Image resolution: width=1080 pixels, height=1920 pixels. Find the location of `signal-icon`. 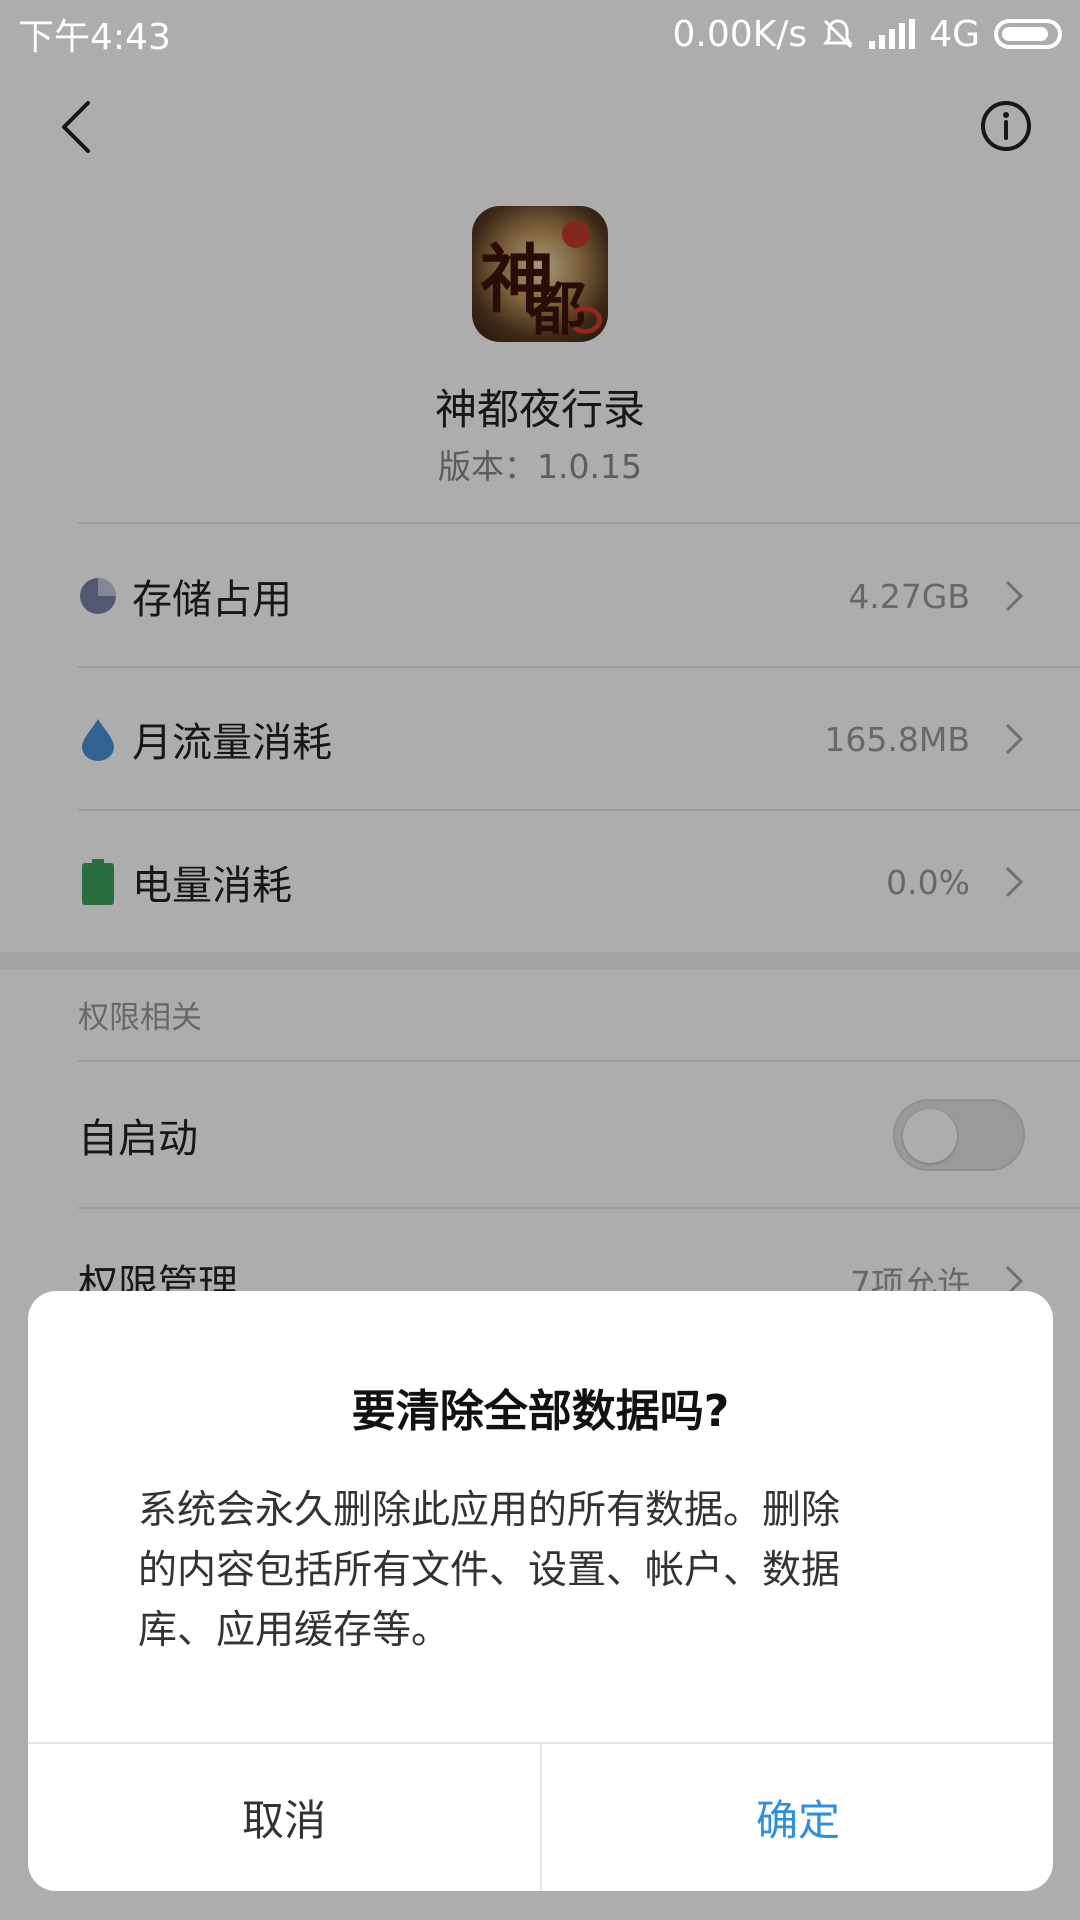

signal-icon is located at coordinates (892, 34).